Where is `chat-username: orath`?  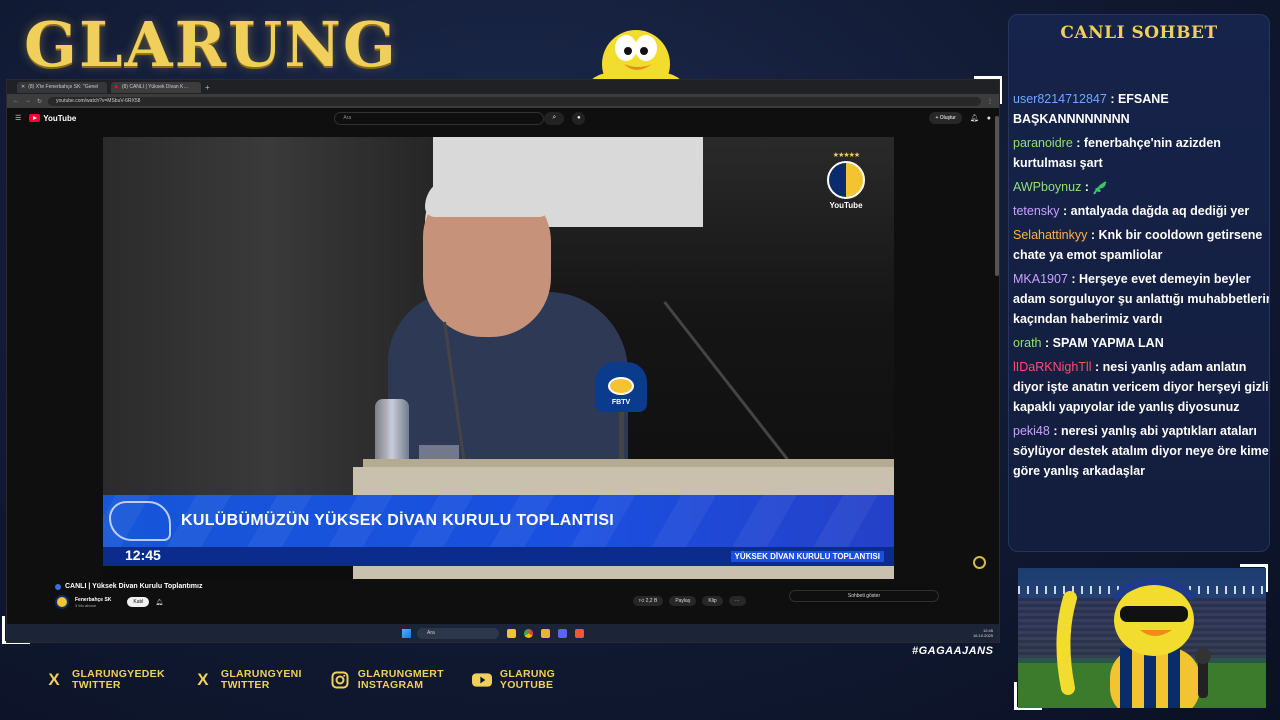
chat-username: orath is located at coordinates (1027, 343).